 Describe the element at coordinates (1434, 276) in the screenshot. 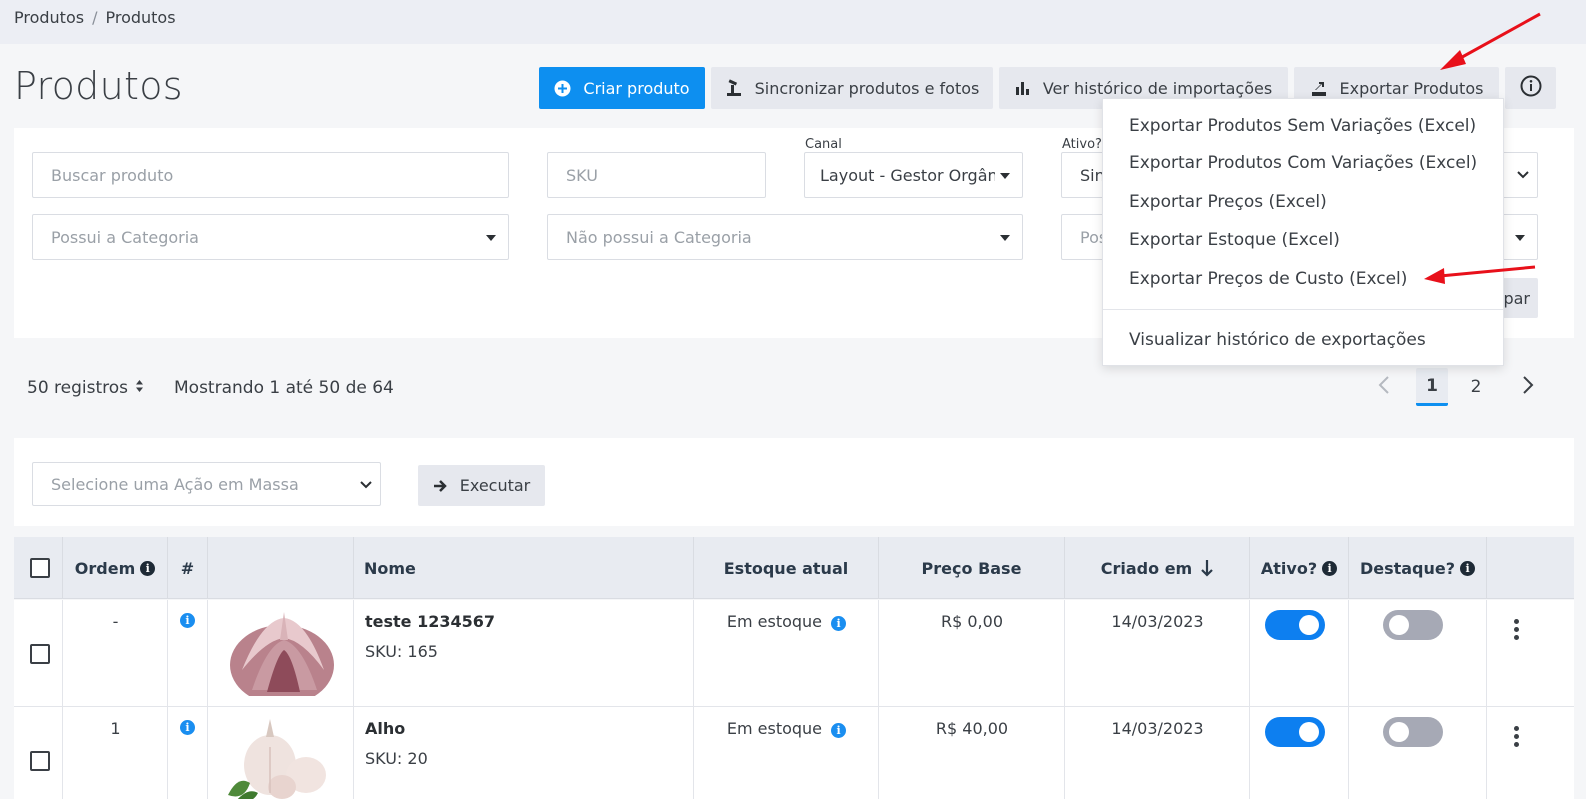

I see `annotation-arrow-cost-head` at that location.